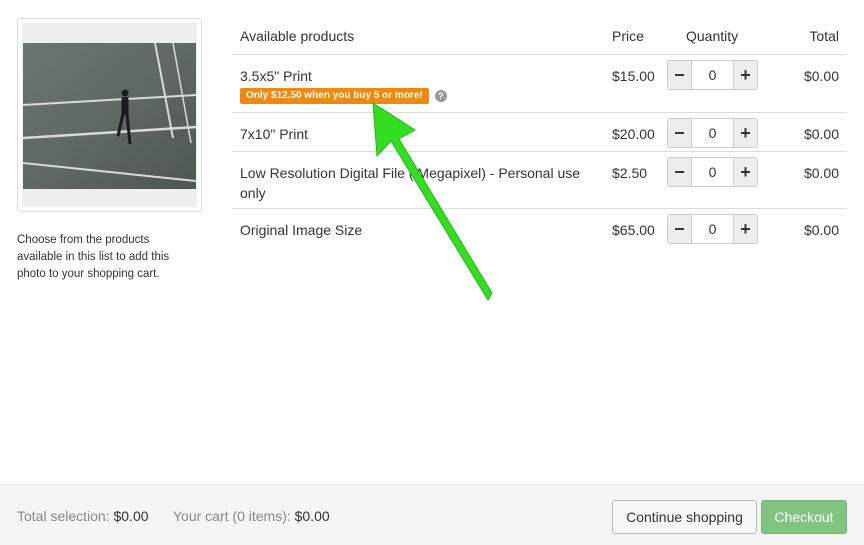 This screenshot has height=545, width=864. What do you see at coordinates (633, 134) in the screenshot?
I see `product-price: $20.00` at bounding box center [633, 134].